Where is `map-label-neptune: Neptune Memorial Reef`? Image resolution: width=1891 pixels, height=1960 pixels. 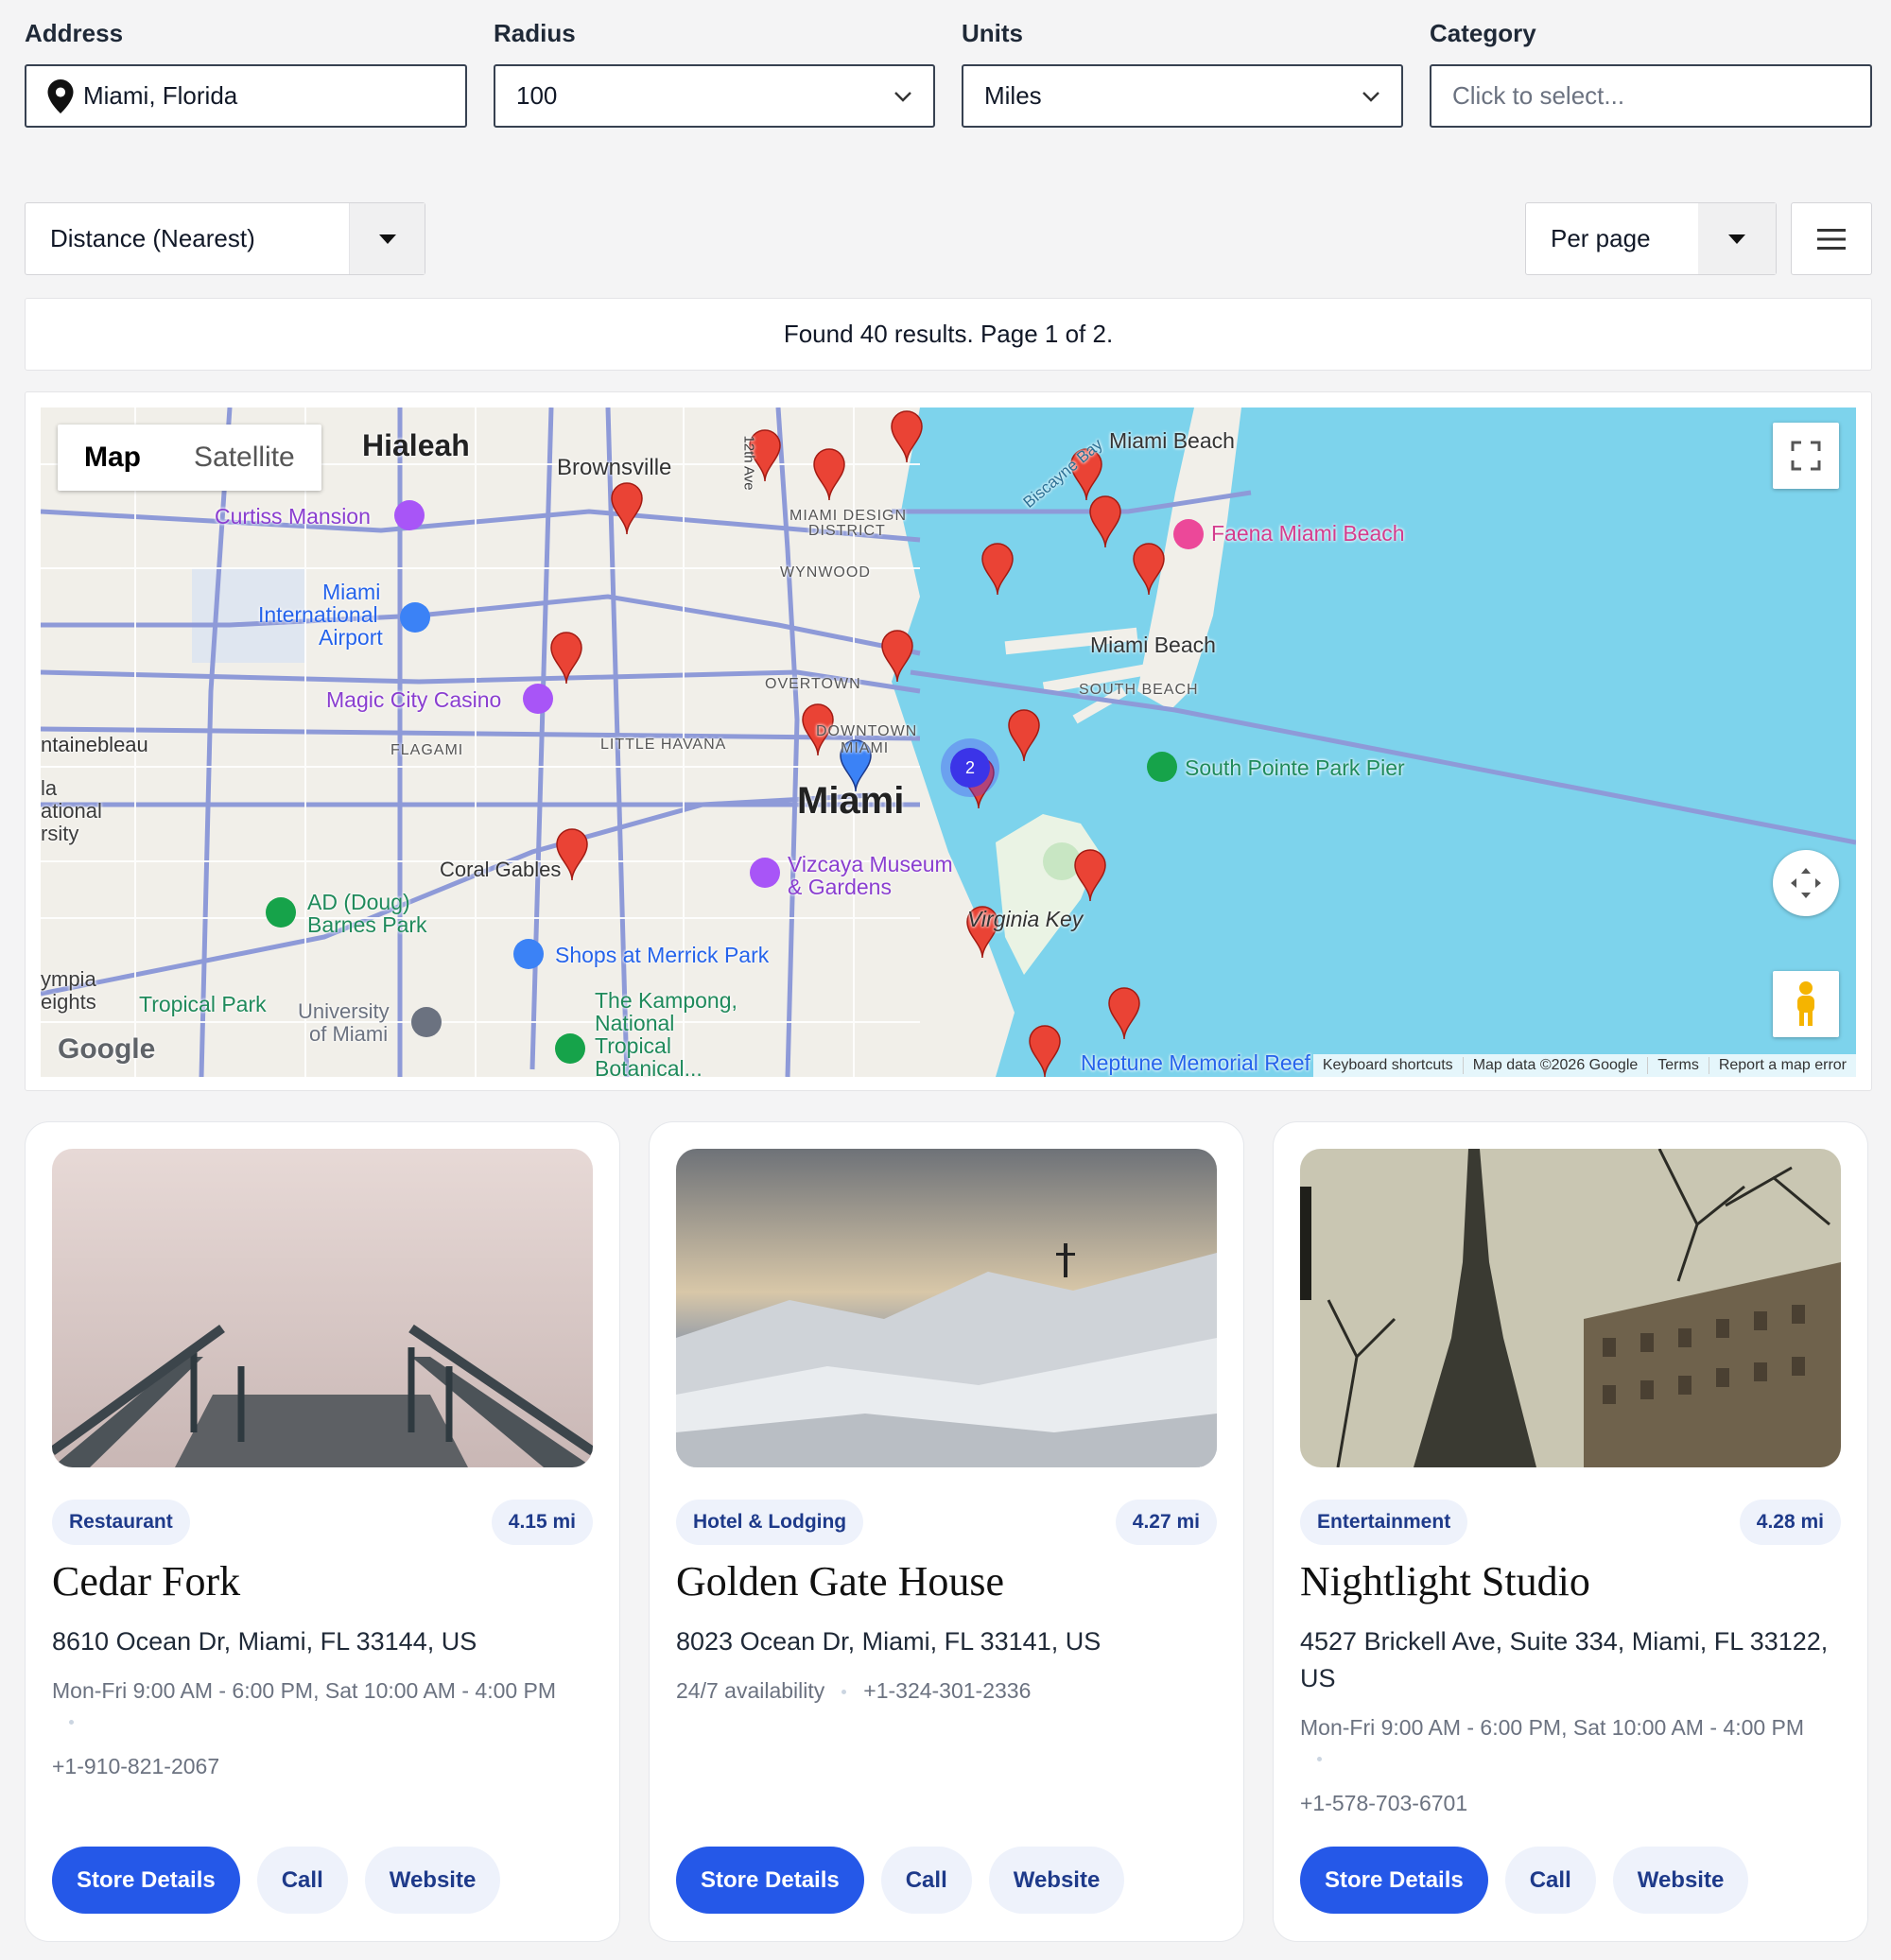 map-label-neptune: Neptune Memorial Reef is located at coordinates (1195, 1063).